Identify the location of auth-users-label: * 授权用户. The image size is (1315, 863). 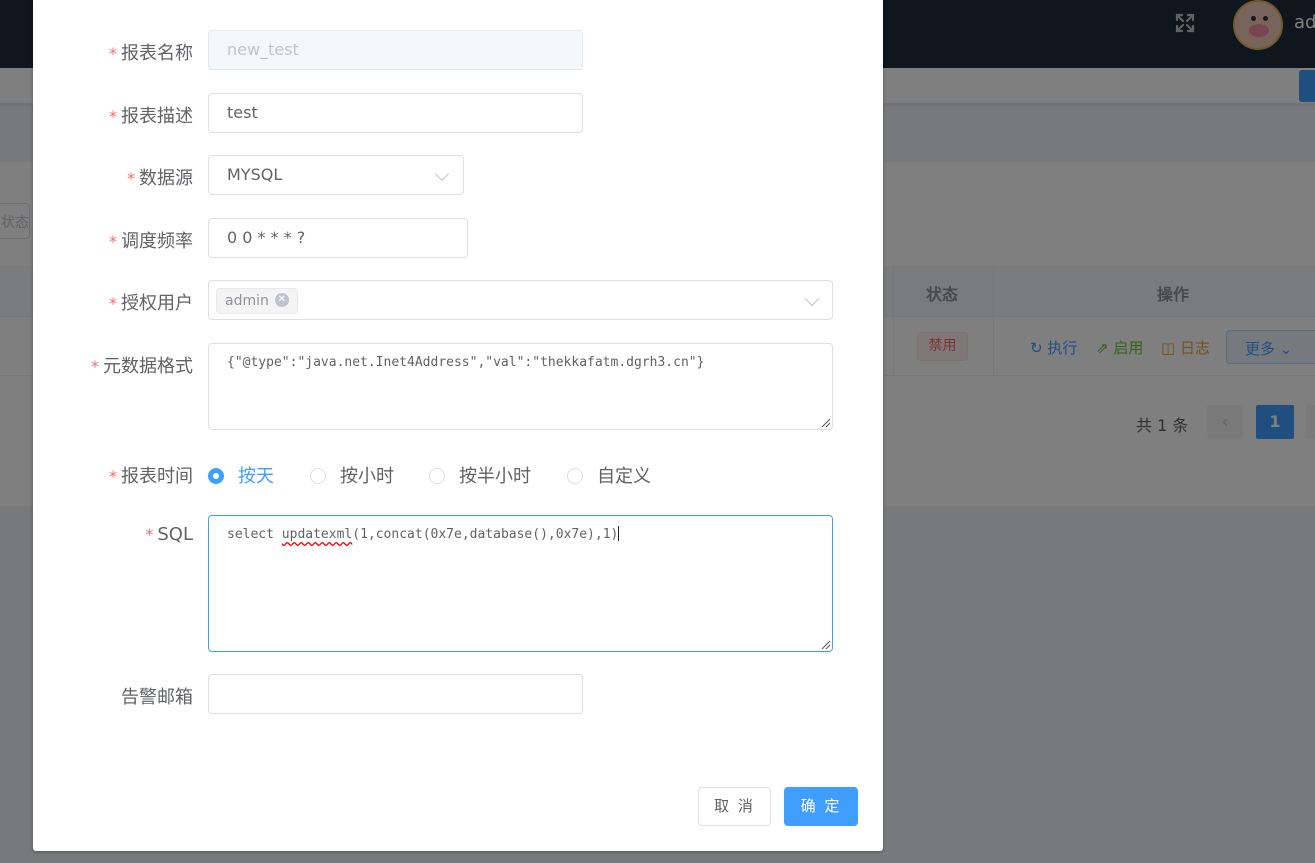
(151, 303).